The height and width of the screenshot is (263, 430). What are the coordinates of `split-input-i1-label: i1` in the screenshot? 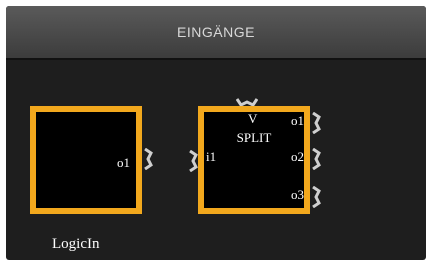 It's located at (211, 156).